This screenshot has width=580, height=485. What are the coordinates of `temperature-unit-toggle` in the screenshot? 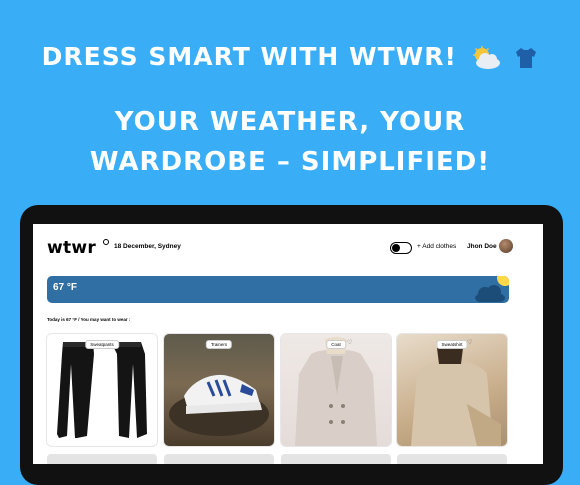 It's located at (401, 248).